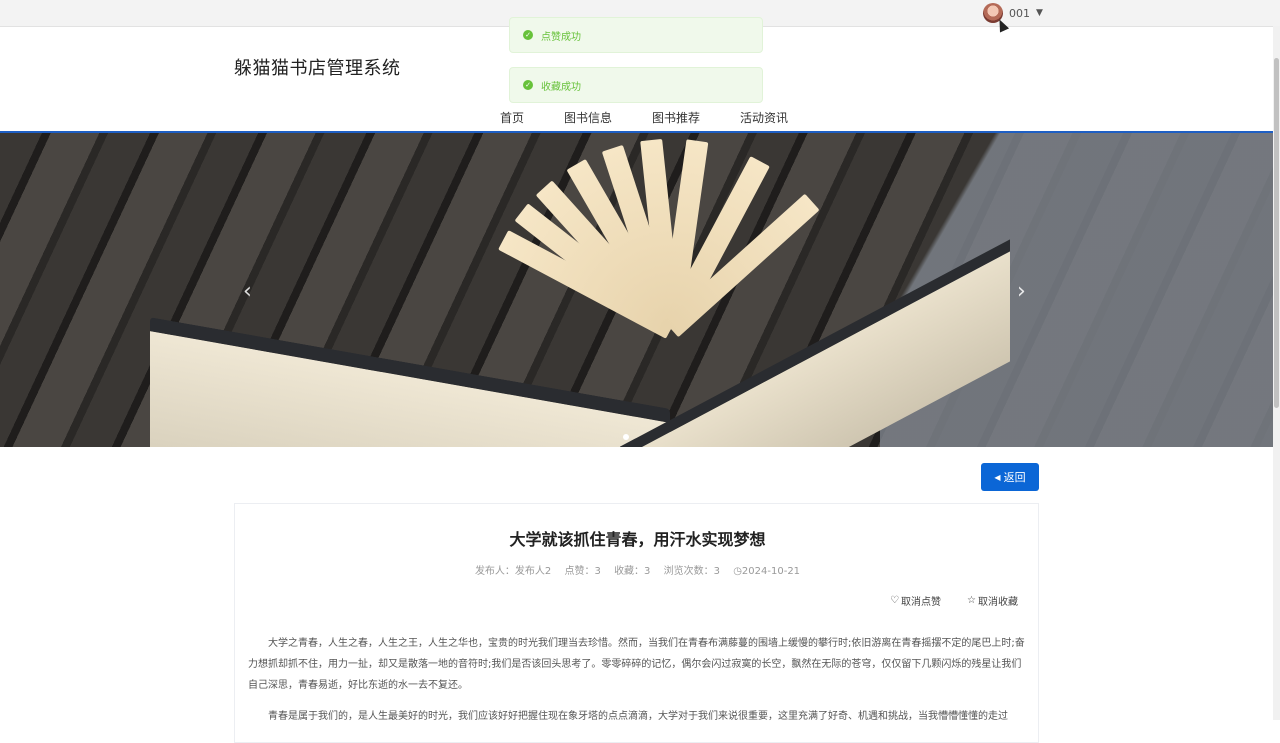 This screenshot has width=1280, height=743. Describe the element at coordinates (1019, 13) in the screenshot. I see `user-name: 001` at that location.